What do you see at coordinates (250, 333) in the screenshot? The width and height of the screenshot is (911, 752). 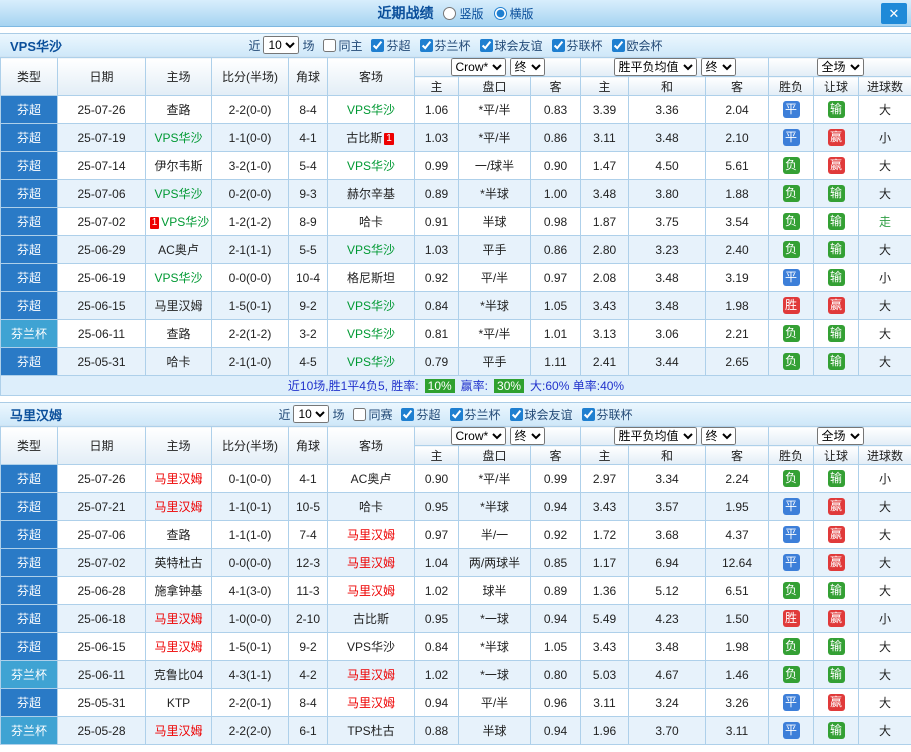 I see `score-cell: 2-2(1-2)` at bounding box center [250, 333].